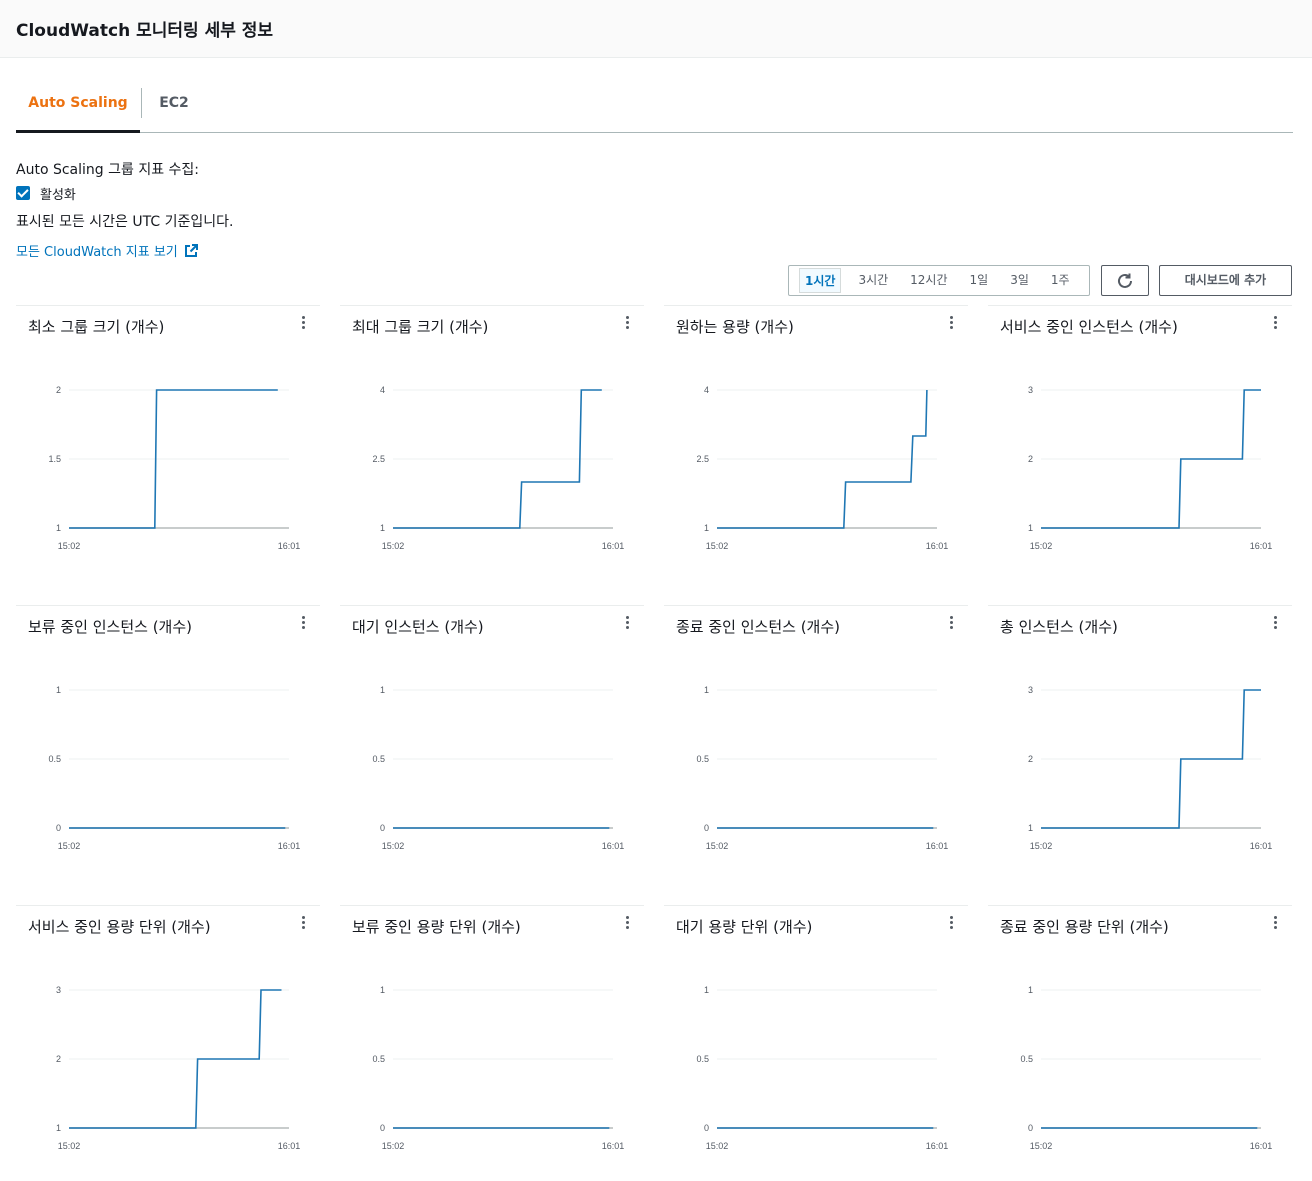 The width and height of the screenshot is (1312, 1181). What do you see at coordinates (816, 450) in the screenshot?
I see `metric-chart-card: 원하는 용량 (개수) 1 2.5 4 15:02 16:01` at bounding box center [816, 450].